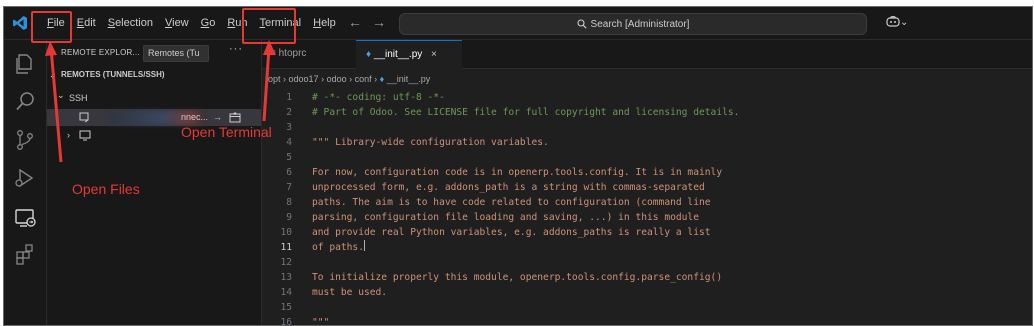 This screenshot has width=1034, height=326. I want to click on open-terminal-arrow, so click(266, 84).